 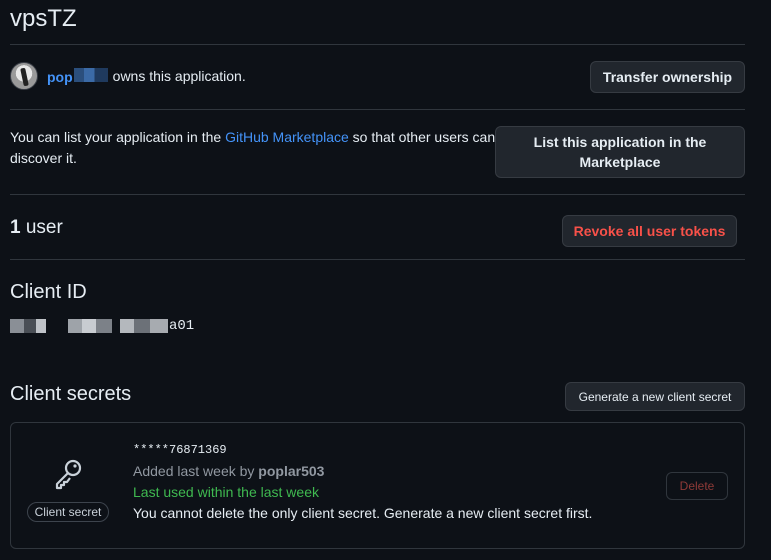 What do you see at coordinates (102, 326) in the screenshot?
I see `client-id-value: a01` at bounding box center [102, 326].